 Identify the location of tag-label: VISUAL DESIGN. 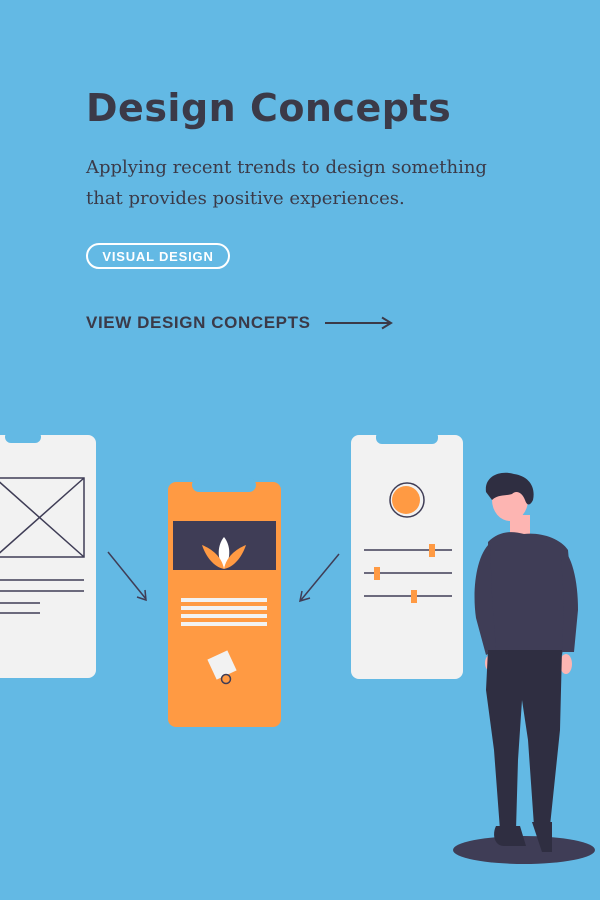
(158, 256).